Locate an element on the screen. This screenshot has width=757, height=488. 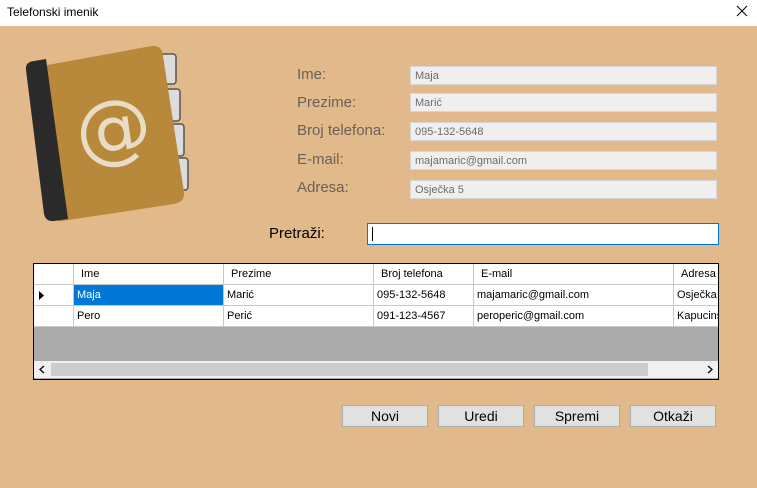
spremi-button: Spremi is located at coordinates (577, 416).